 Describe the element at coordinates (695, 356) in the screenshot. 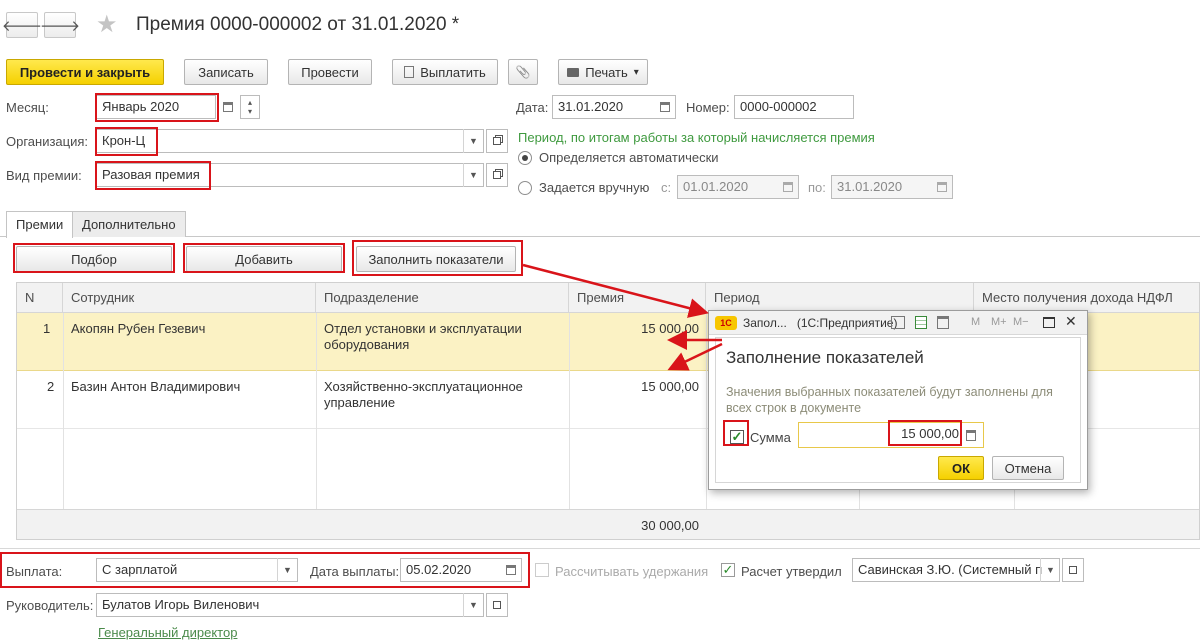

I see `arrow-to-row2` at that location.